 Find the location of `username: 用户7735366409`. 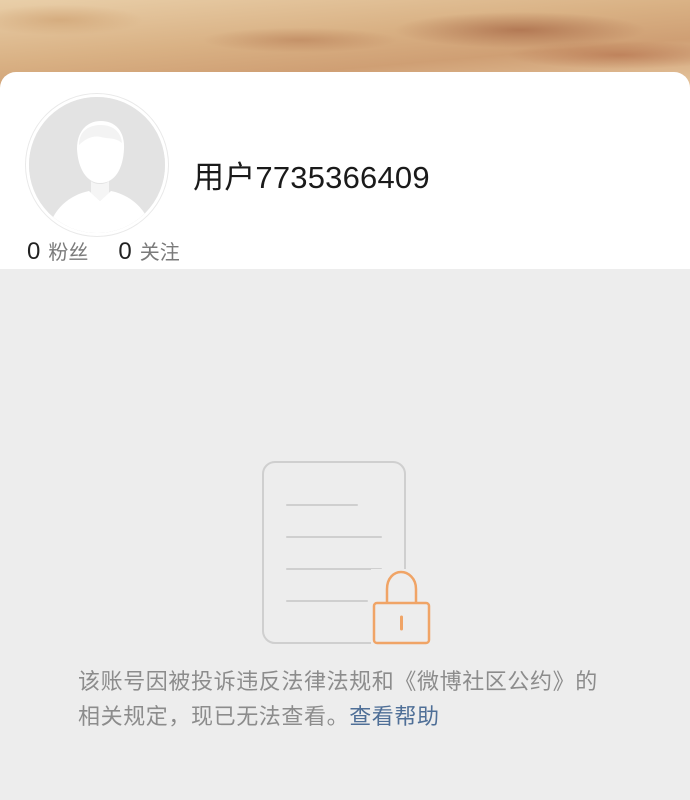

username: 用户7735366409 is located at coordinates (311, 177).